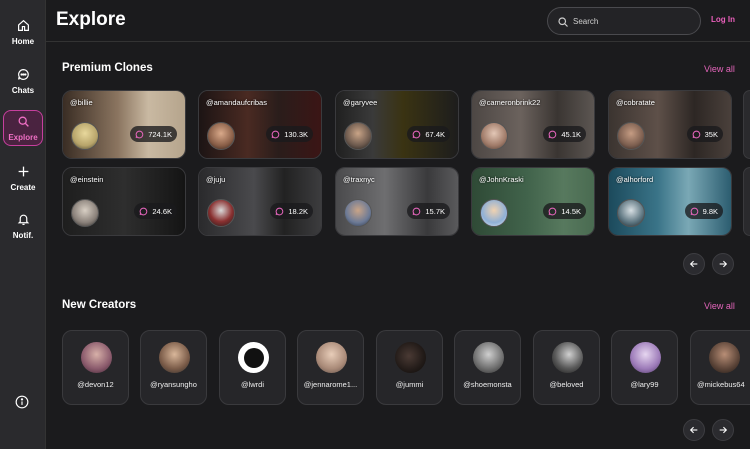 This screenshot has width=750, height=449. Describe the element at coordinates (723, 19) in the screenshot. I see `login-button: Log In` at that location.